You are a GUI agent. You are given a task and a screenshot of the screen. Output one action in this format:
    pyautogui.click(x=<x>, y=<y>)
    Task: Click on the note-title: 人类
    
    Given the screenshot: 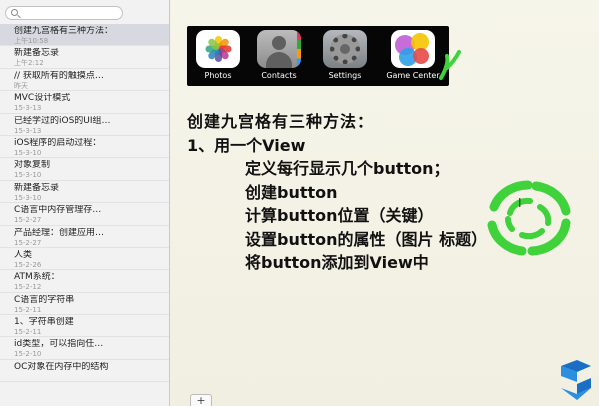 What is the action you would take?
    pyautogui.click(x=23, y=254)
    